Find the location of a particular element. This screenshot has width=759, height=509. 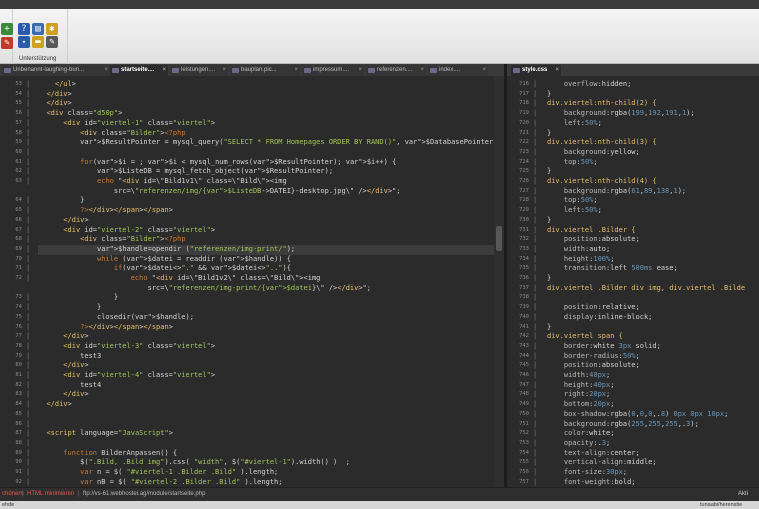

code-line: overflow:hidden; is located at coordinates (589, 85).